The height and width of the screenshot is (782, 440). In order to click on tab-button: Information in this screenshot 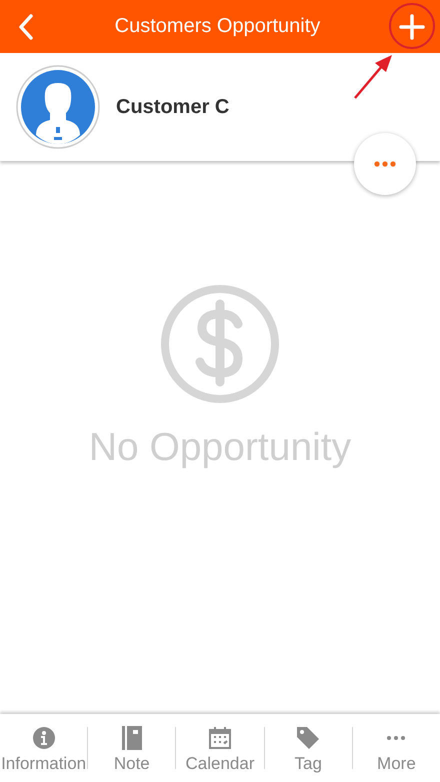, I will do `click(44, 748)`.